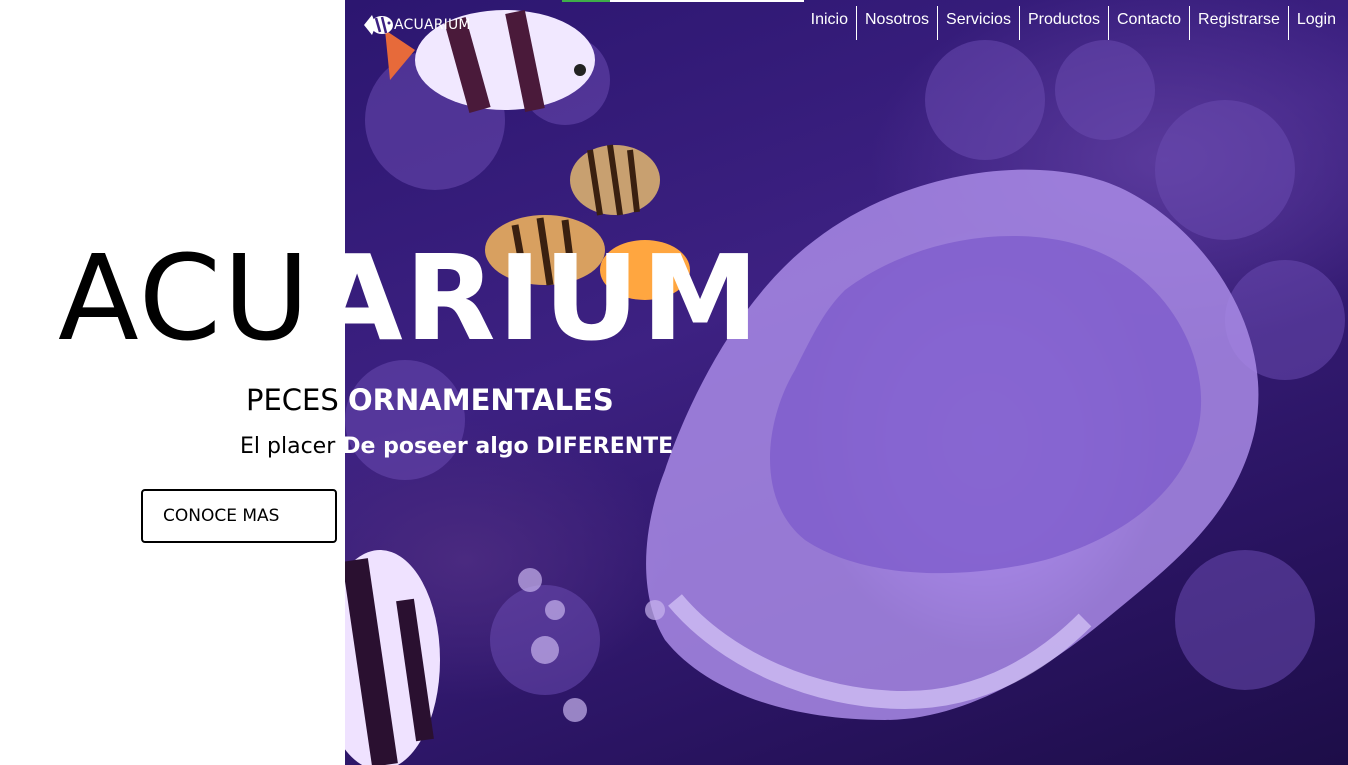 This screenshot has width=1348, height=765. I want to click on hero-title-bold: ARIUM, so click(536, 298).